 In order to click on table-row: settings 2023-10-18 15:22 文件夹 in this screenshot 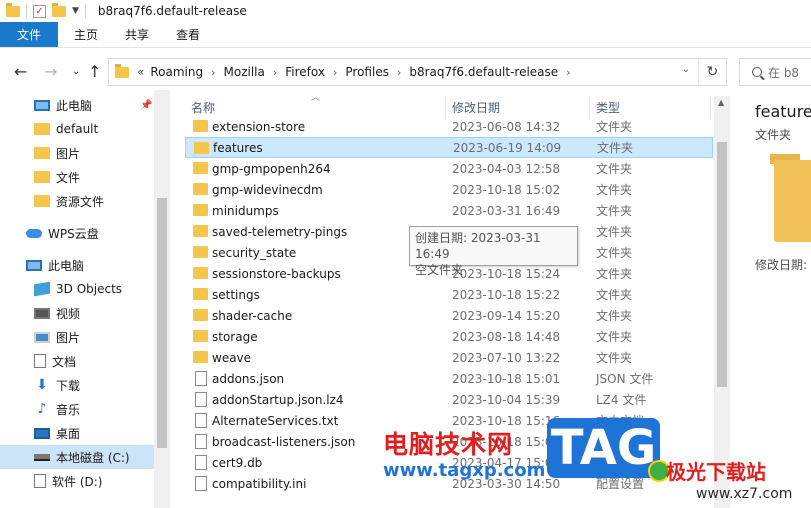, I will do `click(449, 294)`.